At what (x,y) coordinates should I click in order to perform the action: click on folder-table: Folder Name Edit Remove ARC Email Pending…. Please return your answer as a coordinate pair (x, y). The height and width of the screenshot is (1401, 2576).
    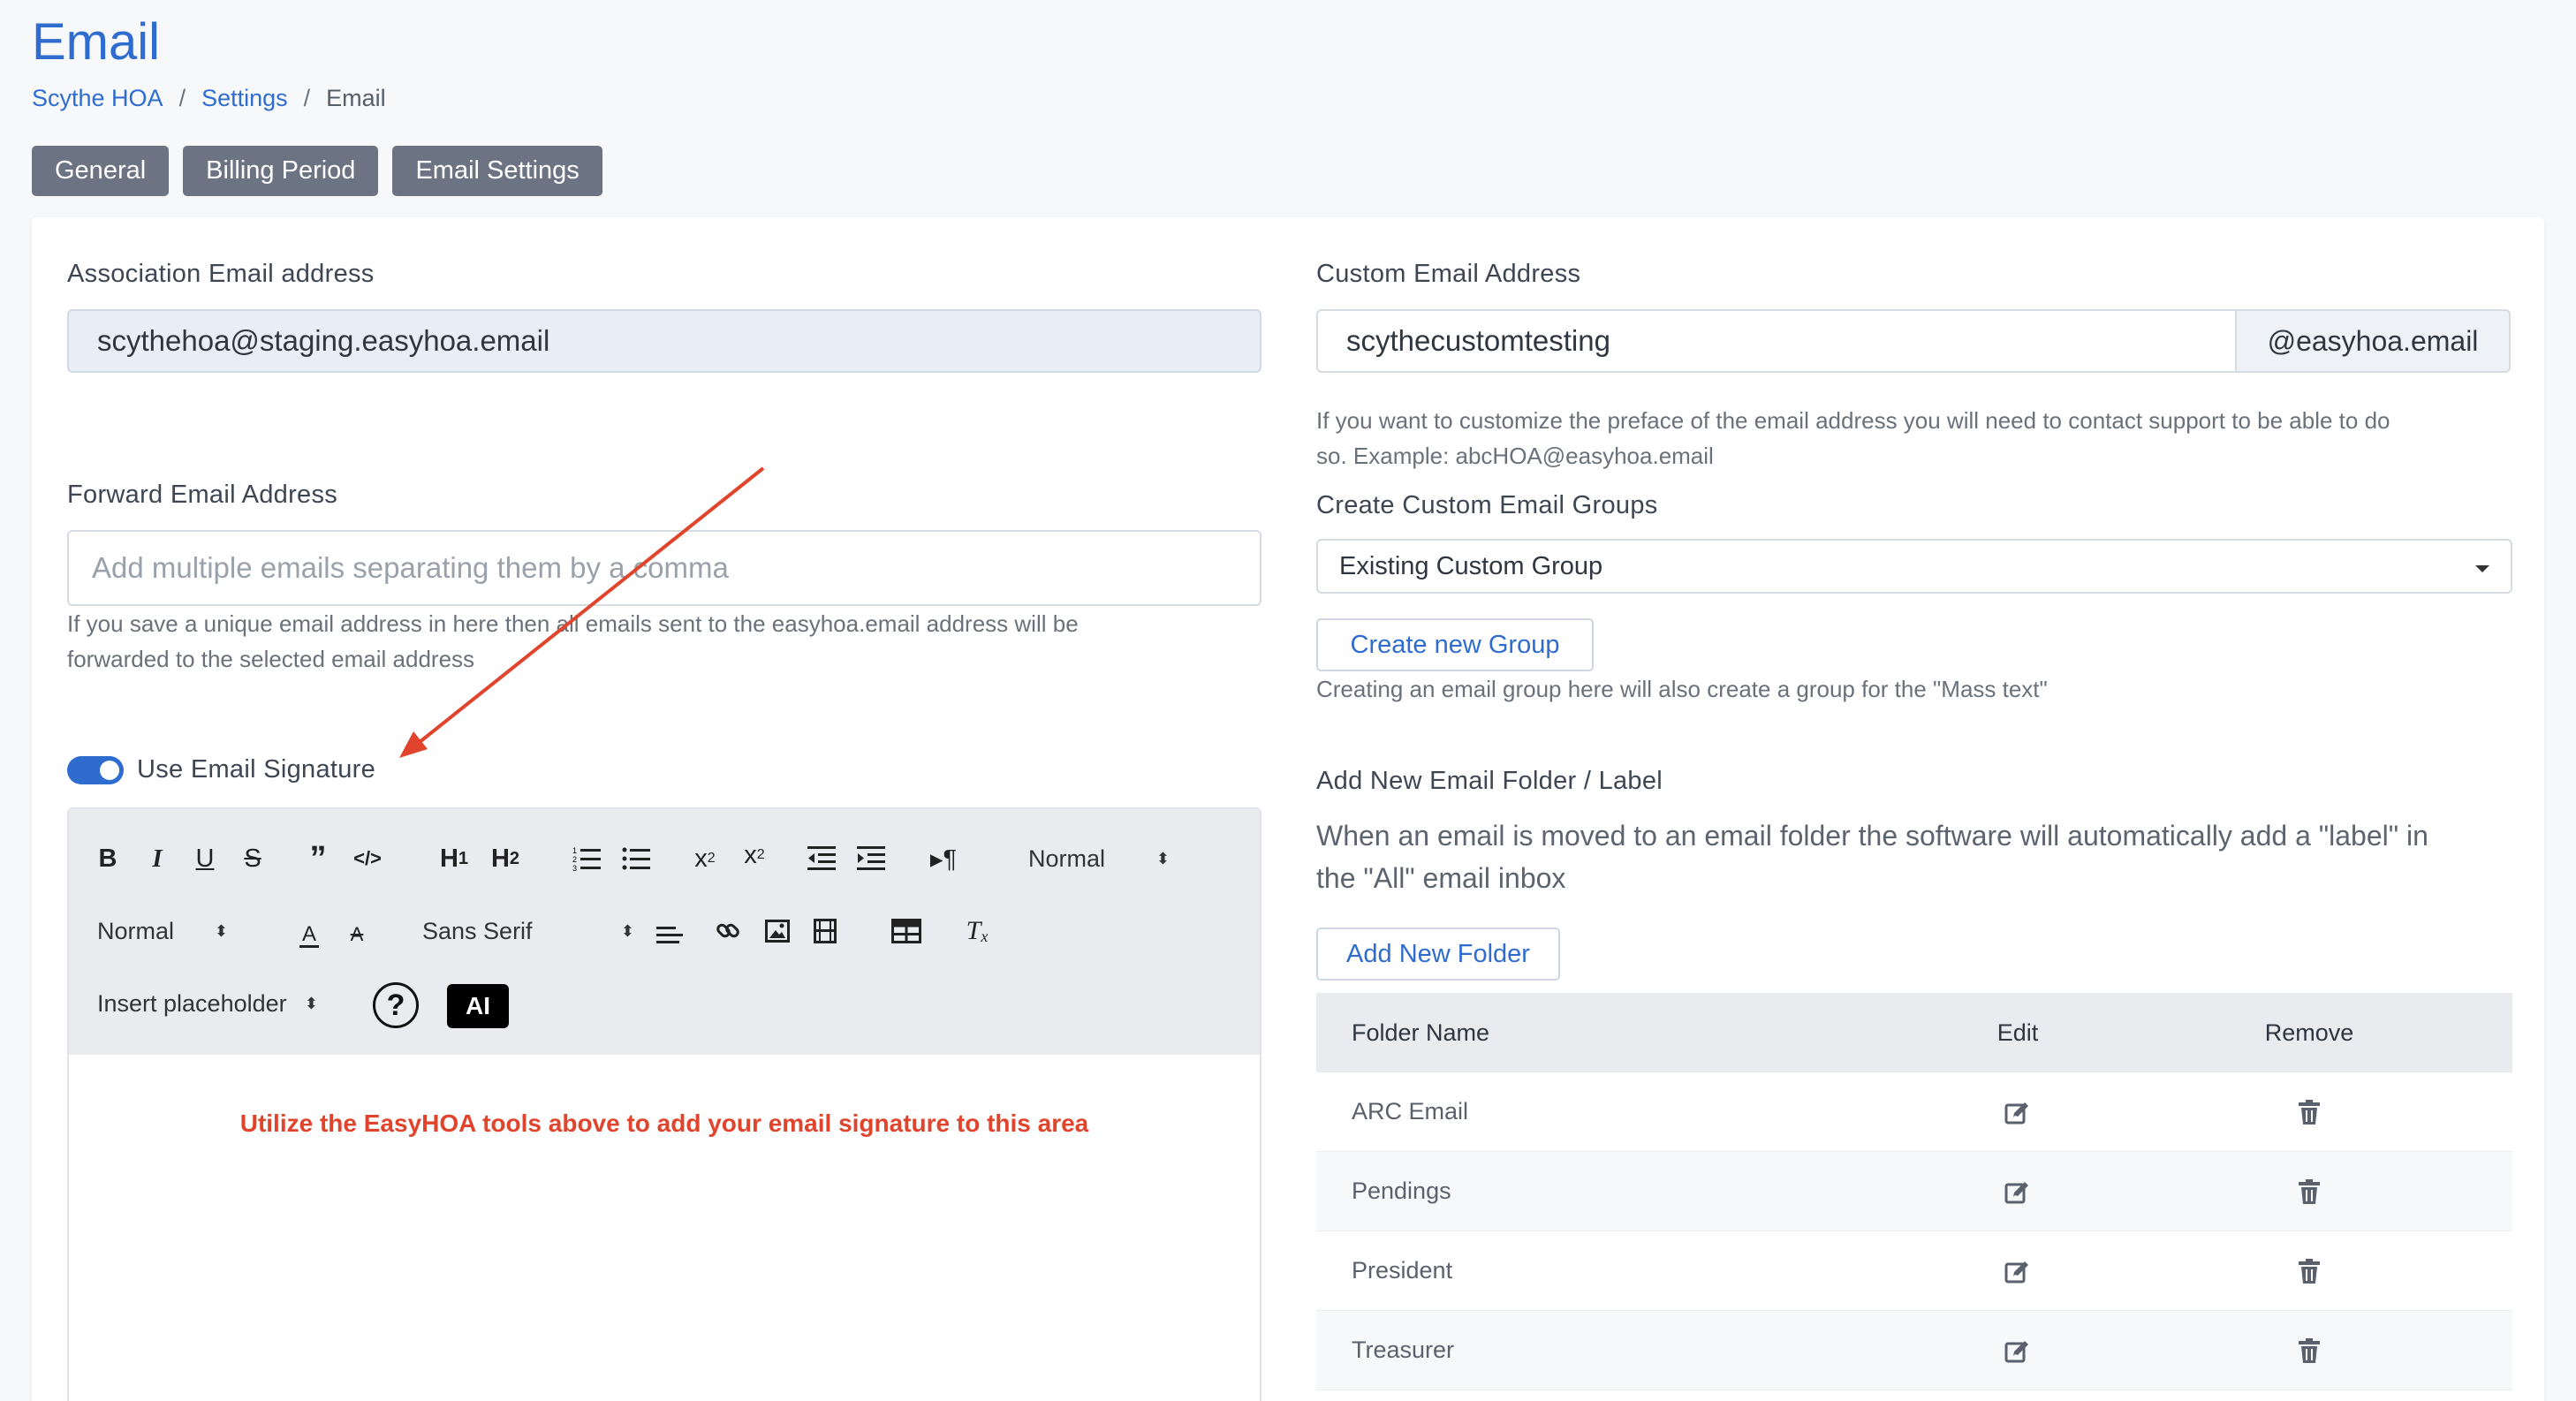
    Looking at the image, I should click on (1914, 1191).